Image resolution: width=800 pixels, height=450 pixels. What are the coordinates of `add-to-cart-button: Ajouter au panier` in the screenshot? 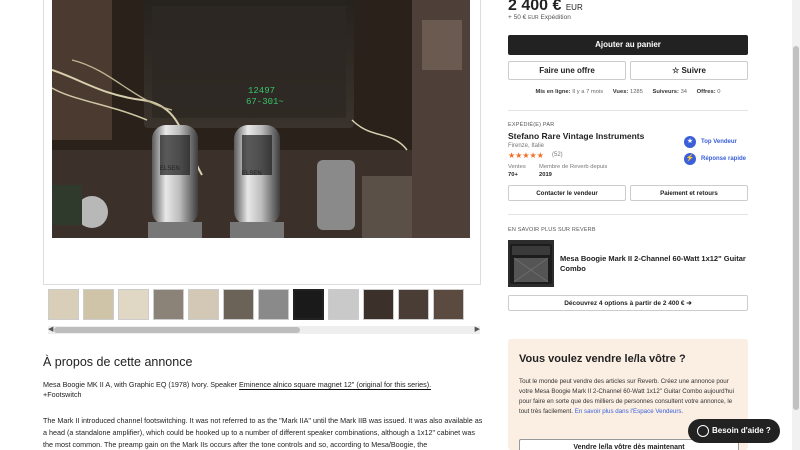 It's located at (628, 45).